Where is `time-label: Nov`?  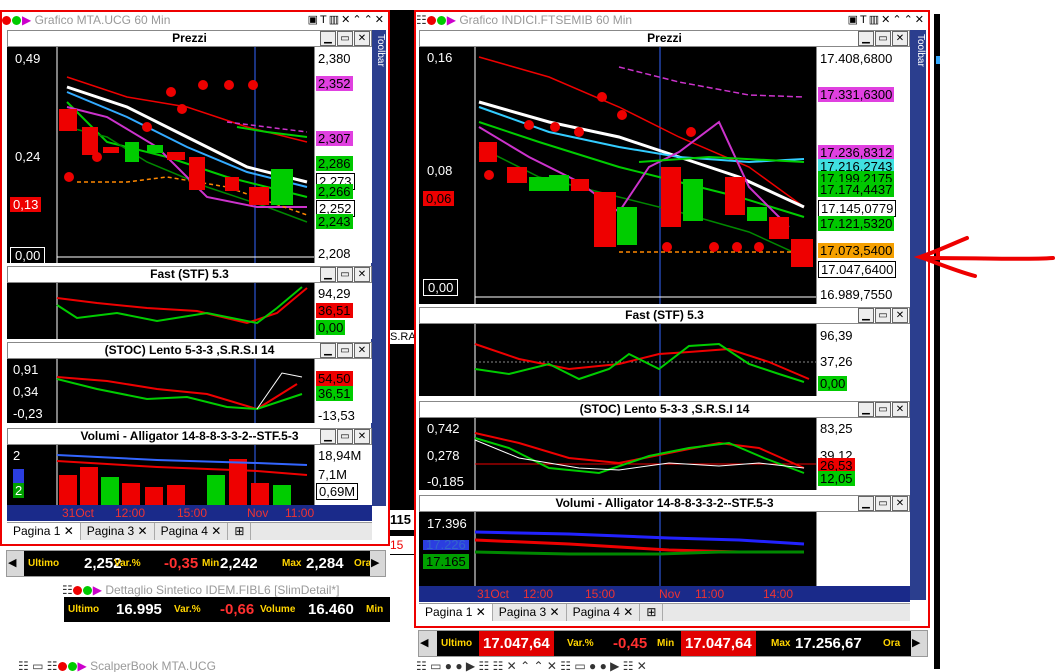
time-label: Nov is located at coordinates (258, 513).